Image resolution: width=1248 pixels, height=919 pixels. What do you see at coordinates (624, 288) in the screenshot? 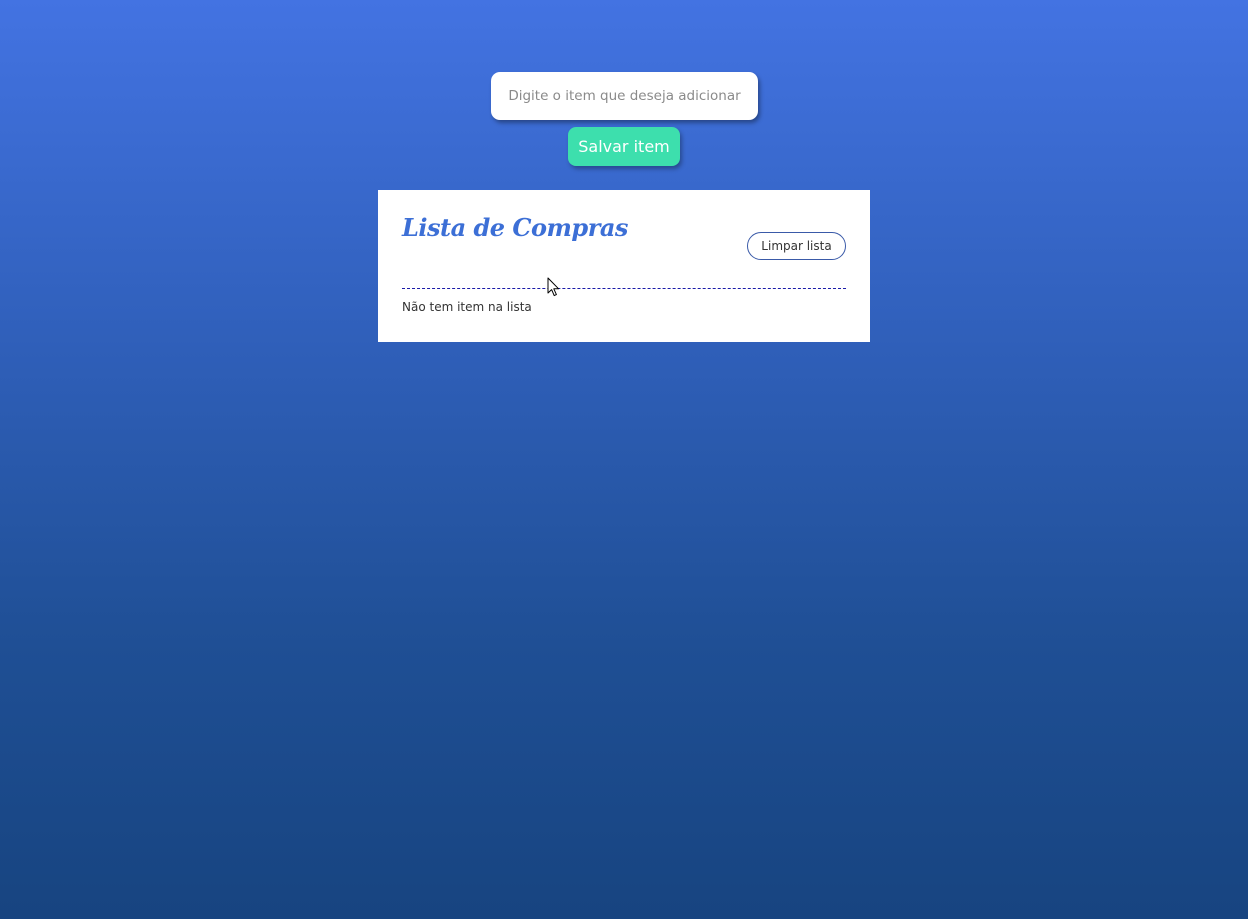
I see `list-divider` at bounding box center [624, 288].